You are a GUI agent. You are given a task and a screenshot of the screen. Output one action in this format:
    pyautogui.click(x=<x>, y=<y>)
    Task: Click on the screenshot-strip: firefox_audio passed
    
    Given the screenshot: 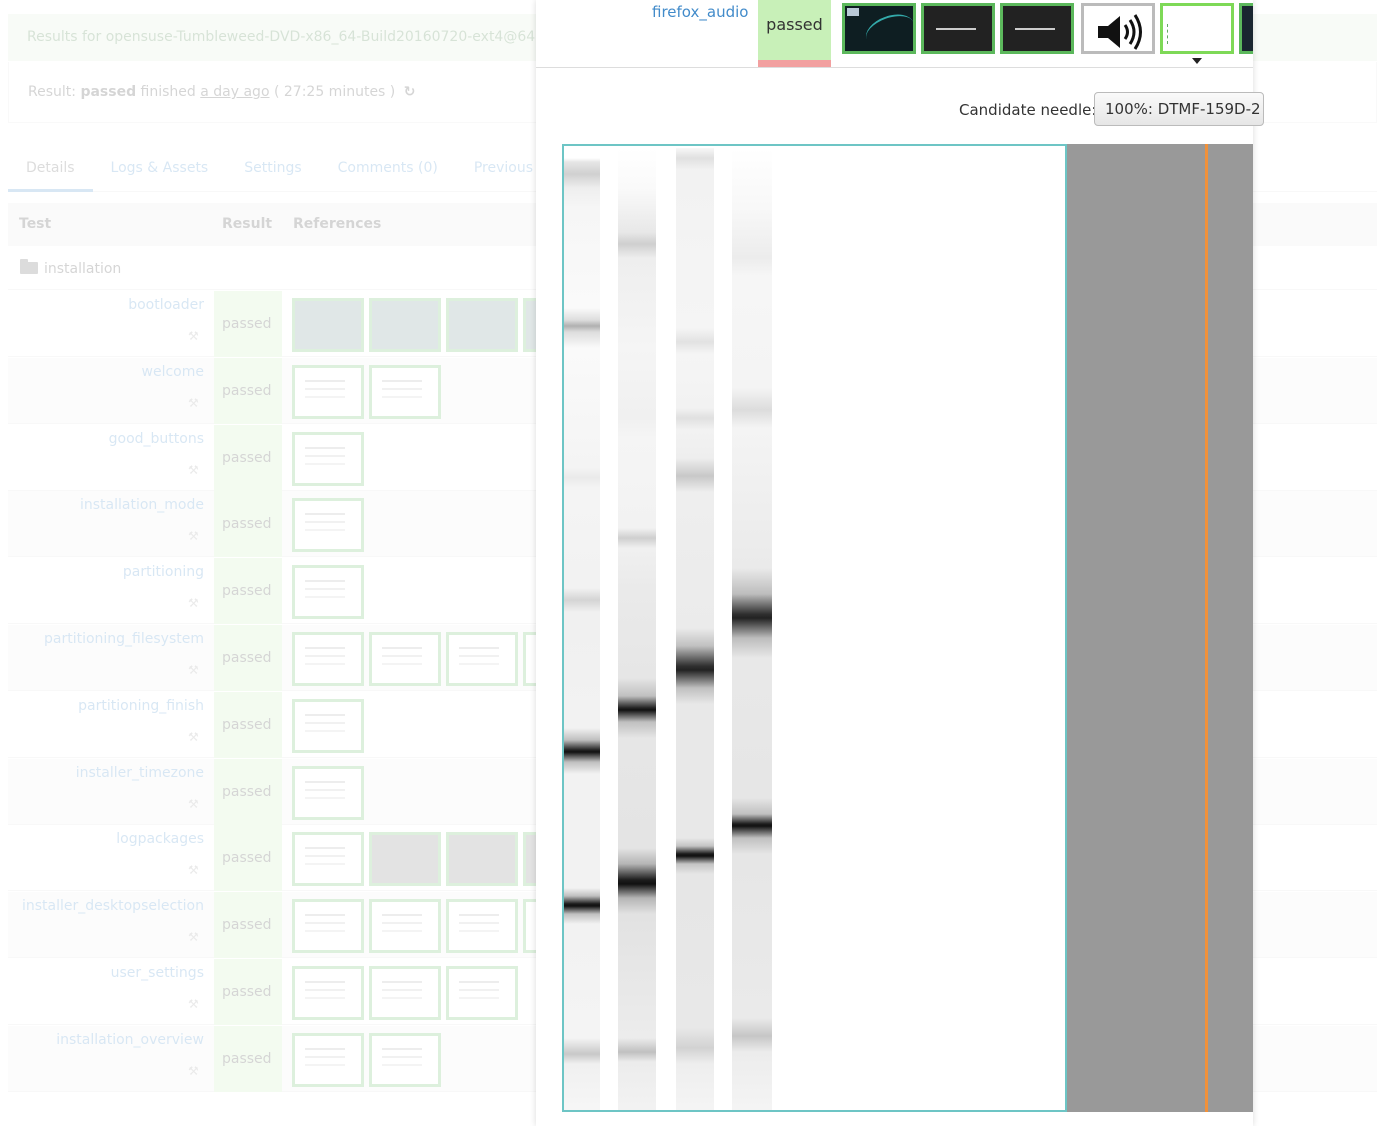 What is the action you would take?
    pyautogui.click(x=894, y=34)
    